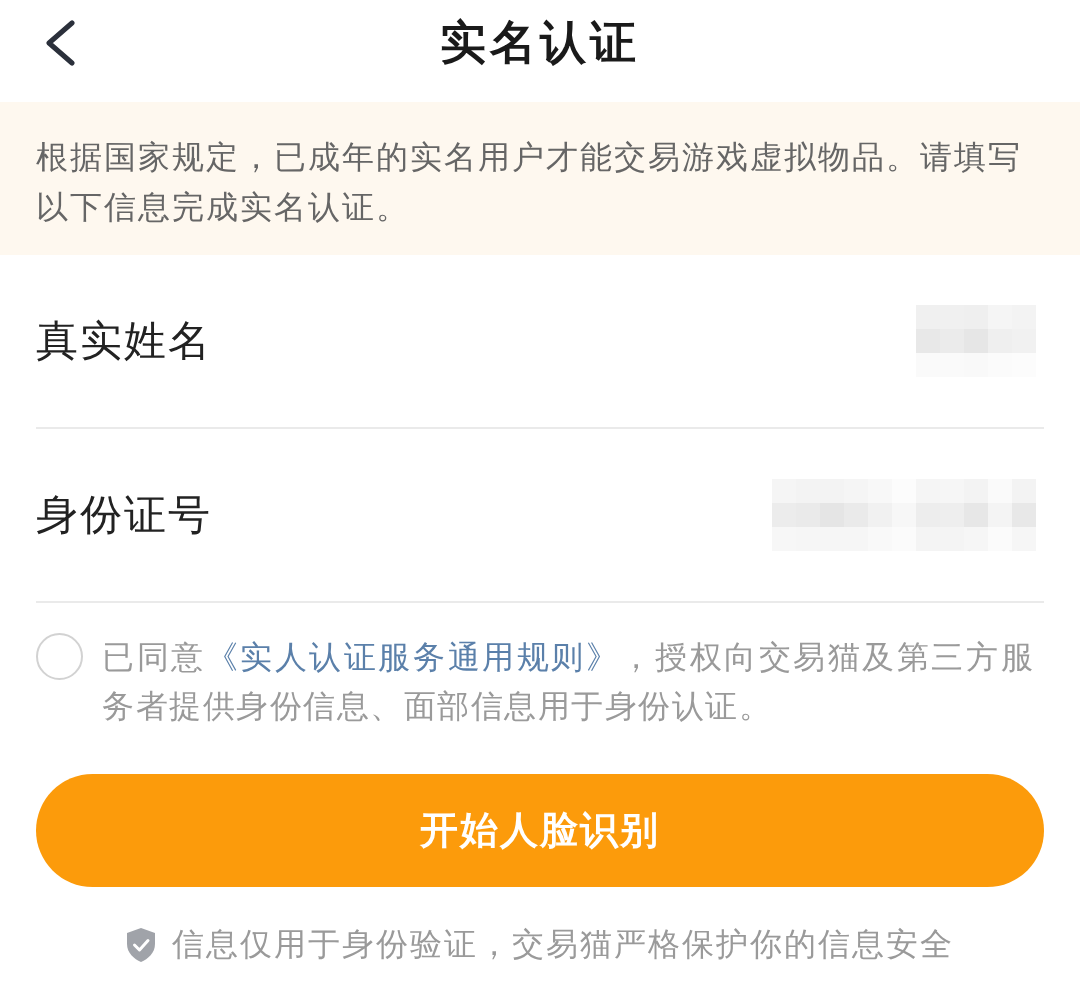  What do you see at coordinates (568, 682) in the screenshot?
I see `agreement-text: 已同意《实人认证服务通用规则》，授权向交易猫及第三方服务者提供身份信息、面部信息用于身份认证。` at bounding box center [568, 682].